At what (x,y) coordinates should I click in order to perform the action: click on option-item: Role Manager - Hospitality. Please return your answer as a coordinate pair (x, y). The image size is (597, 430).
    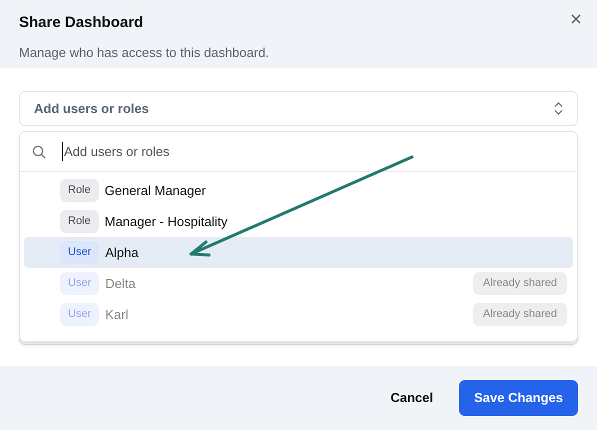
    Looking at the image, I should click on (298, 221).